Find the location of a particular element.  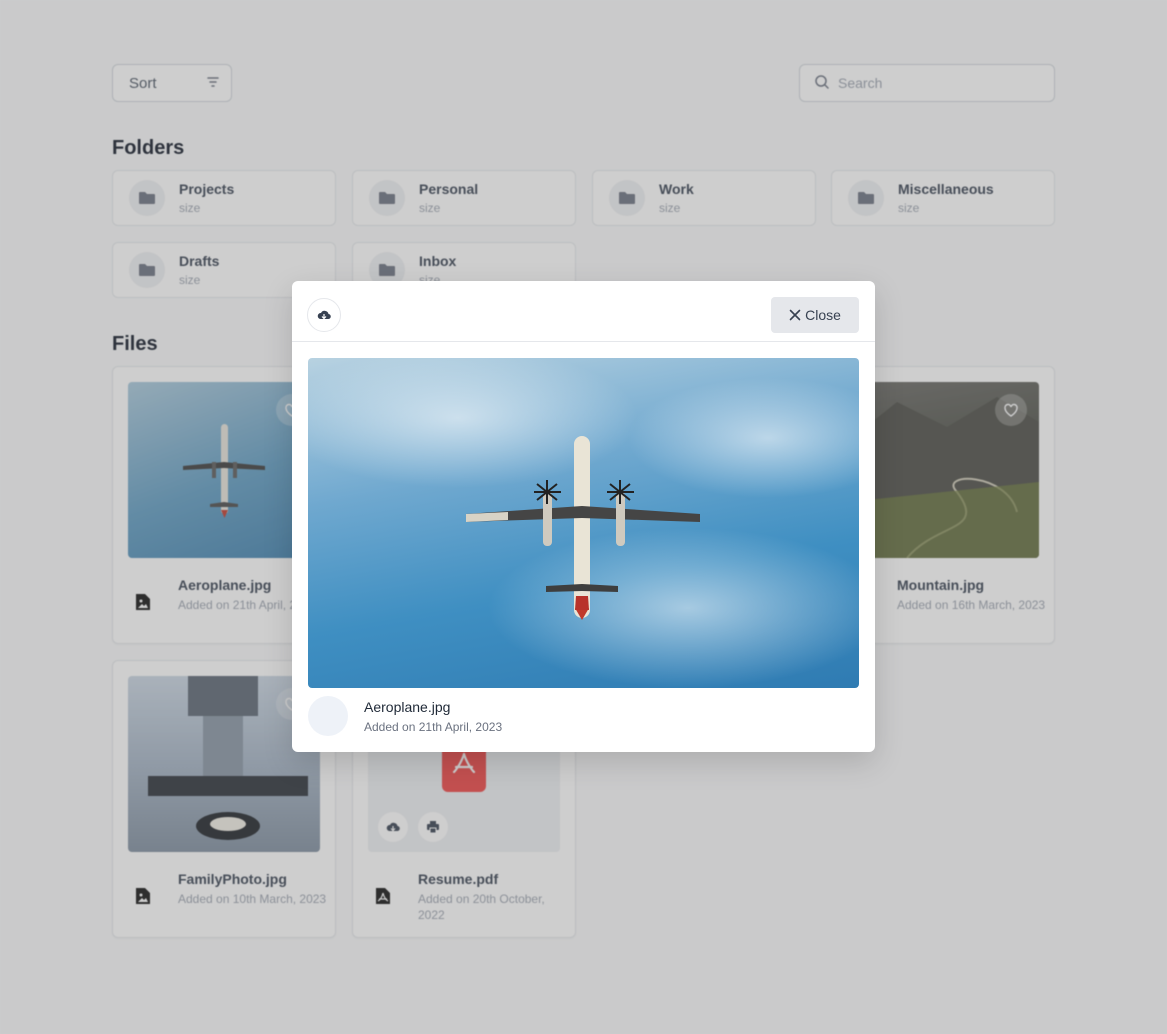

close-button: Close is located at coordinates (815, 315).